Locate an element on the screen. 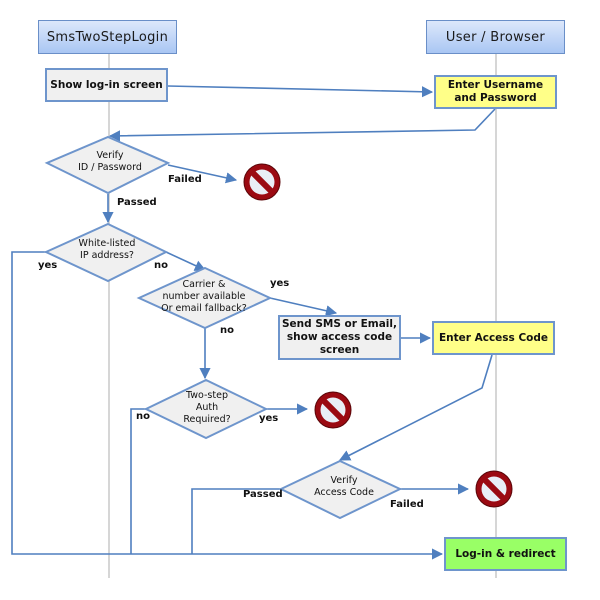 This screenshot has width=600, height=600. edge-label-verify-code-failed: Failed is located at coordinates (407, 504).